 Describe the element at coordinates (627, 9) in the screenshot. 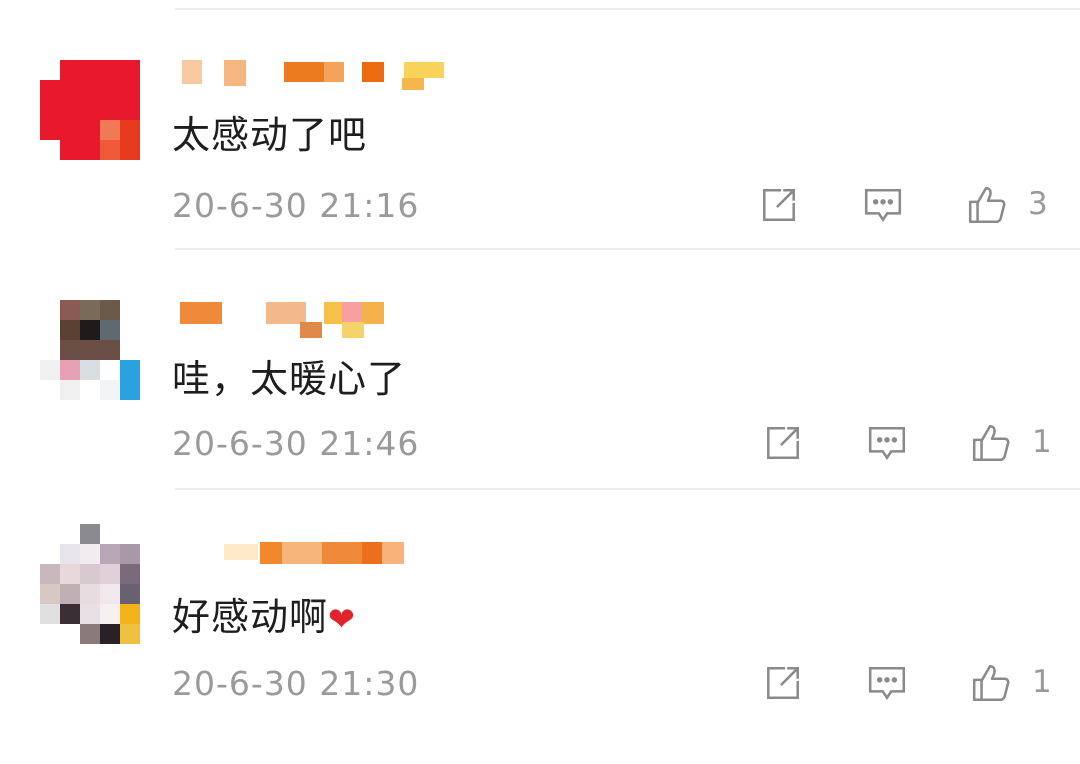

I see `top-divider` at that location.